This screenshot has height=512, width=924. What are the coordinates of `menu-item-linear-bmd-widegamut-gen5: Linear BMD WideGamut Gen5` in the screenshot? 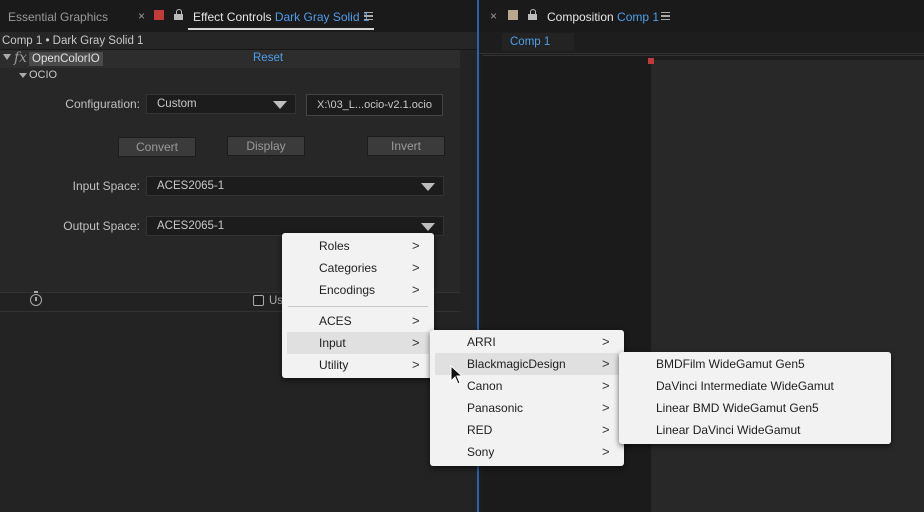 It's located at (755, 408).